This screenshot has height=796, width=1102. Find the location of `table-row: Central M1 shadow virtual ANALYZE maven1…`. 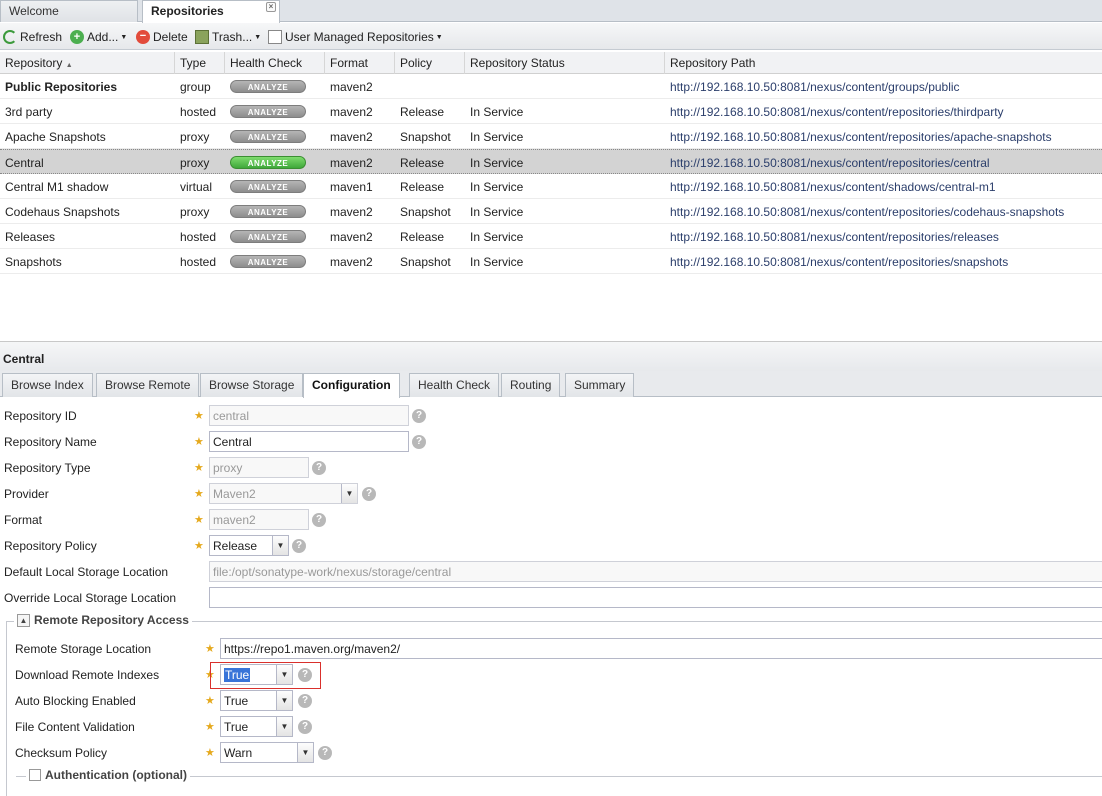

table-row: Central M1 shadow virtual ANALYZE maven1… is located at coordinates (551, 186).